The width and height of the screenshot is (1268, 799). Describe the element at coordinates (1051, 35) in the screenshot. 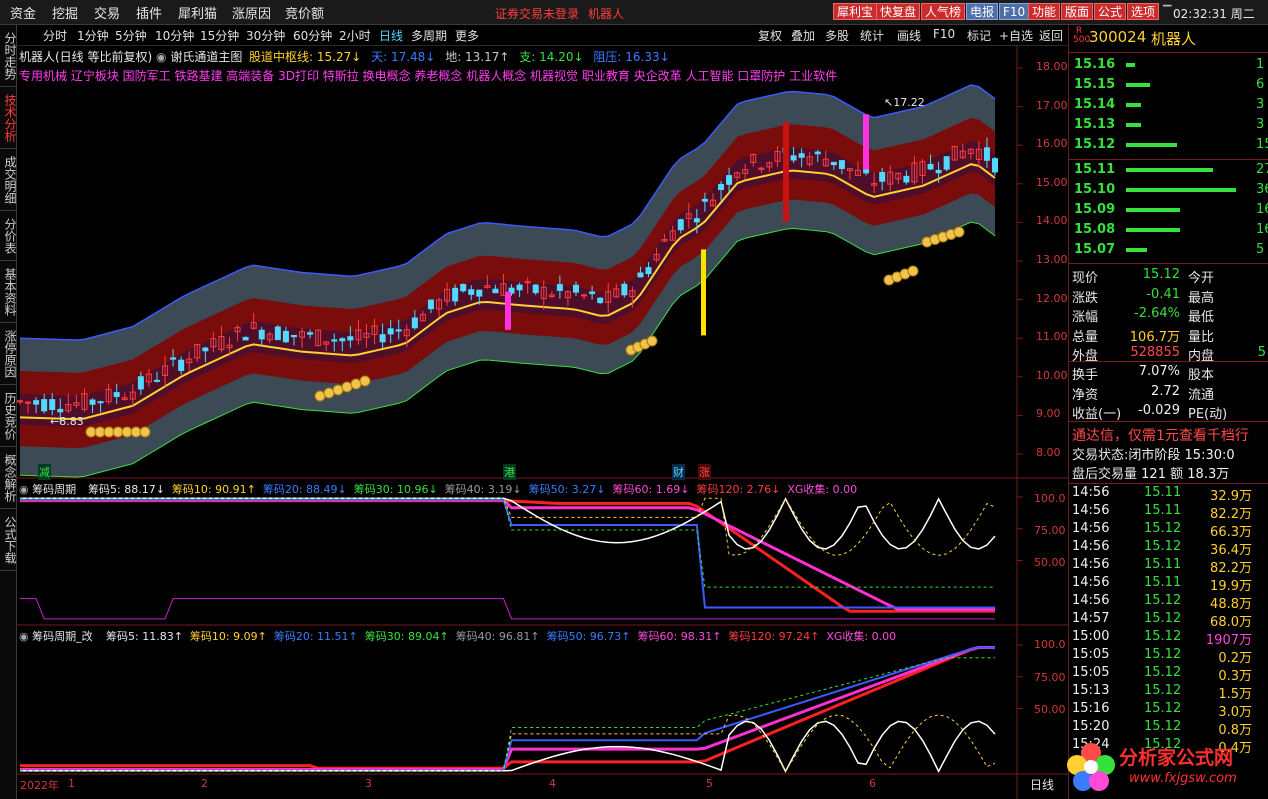

I see `back-button: 返回` at that location.